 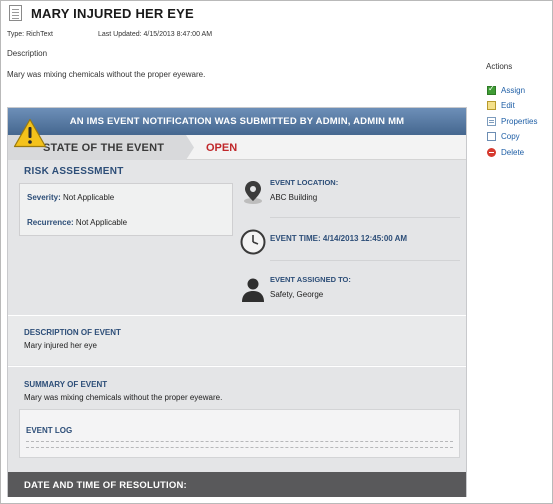 What do you see at coordinates (491, 152) in the screenshot?
I see `delete-icon` at bounding box center [491, 152].